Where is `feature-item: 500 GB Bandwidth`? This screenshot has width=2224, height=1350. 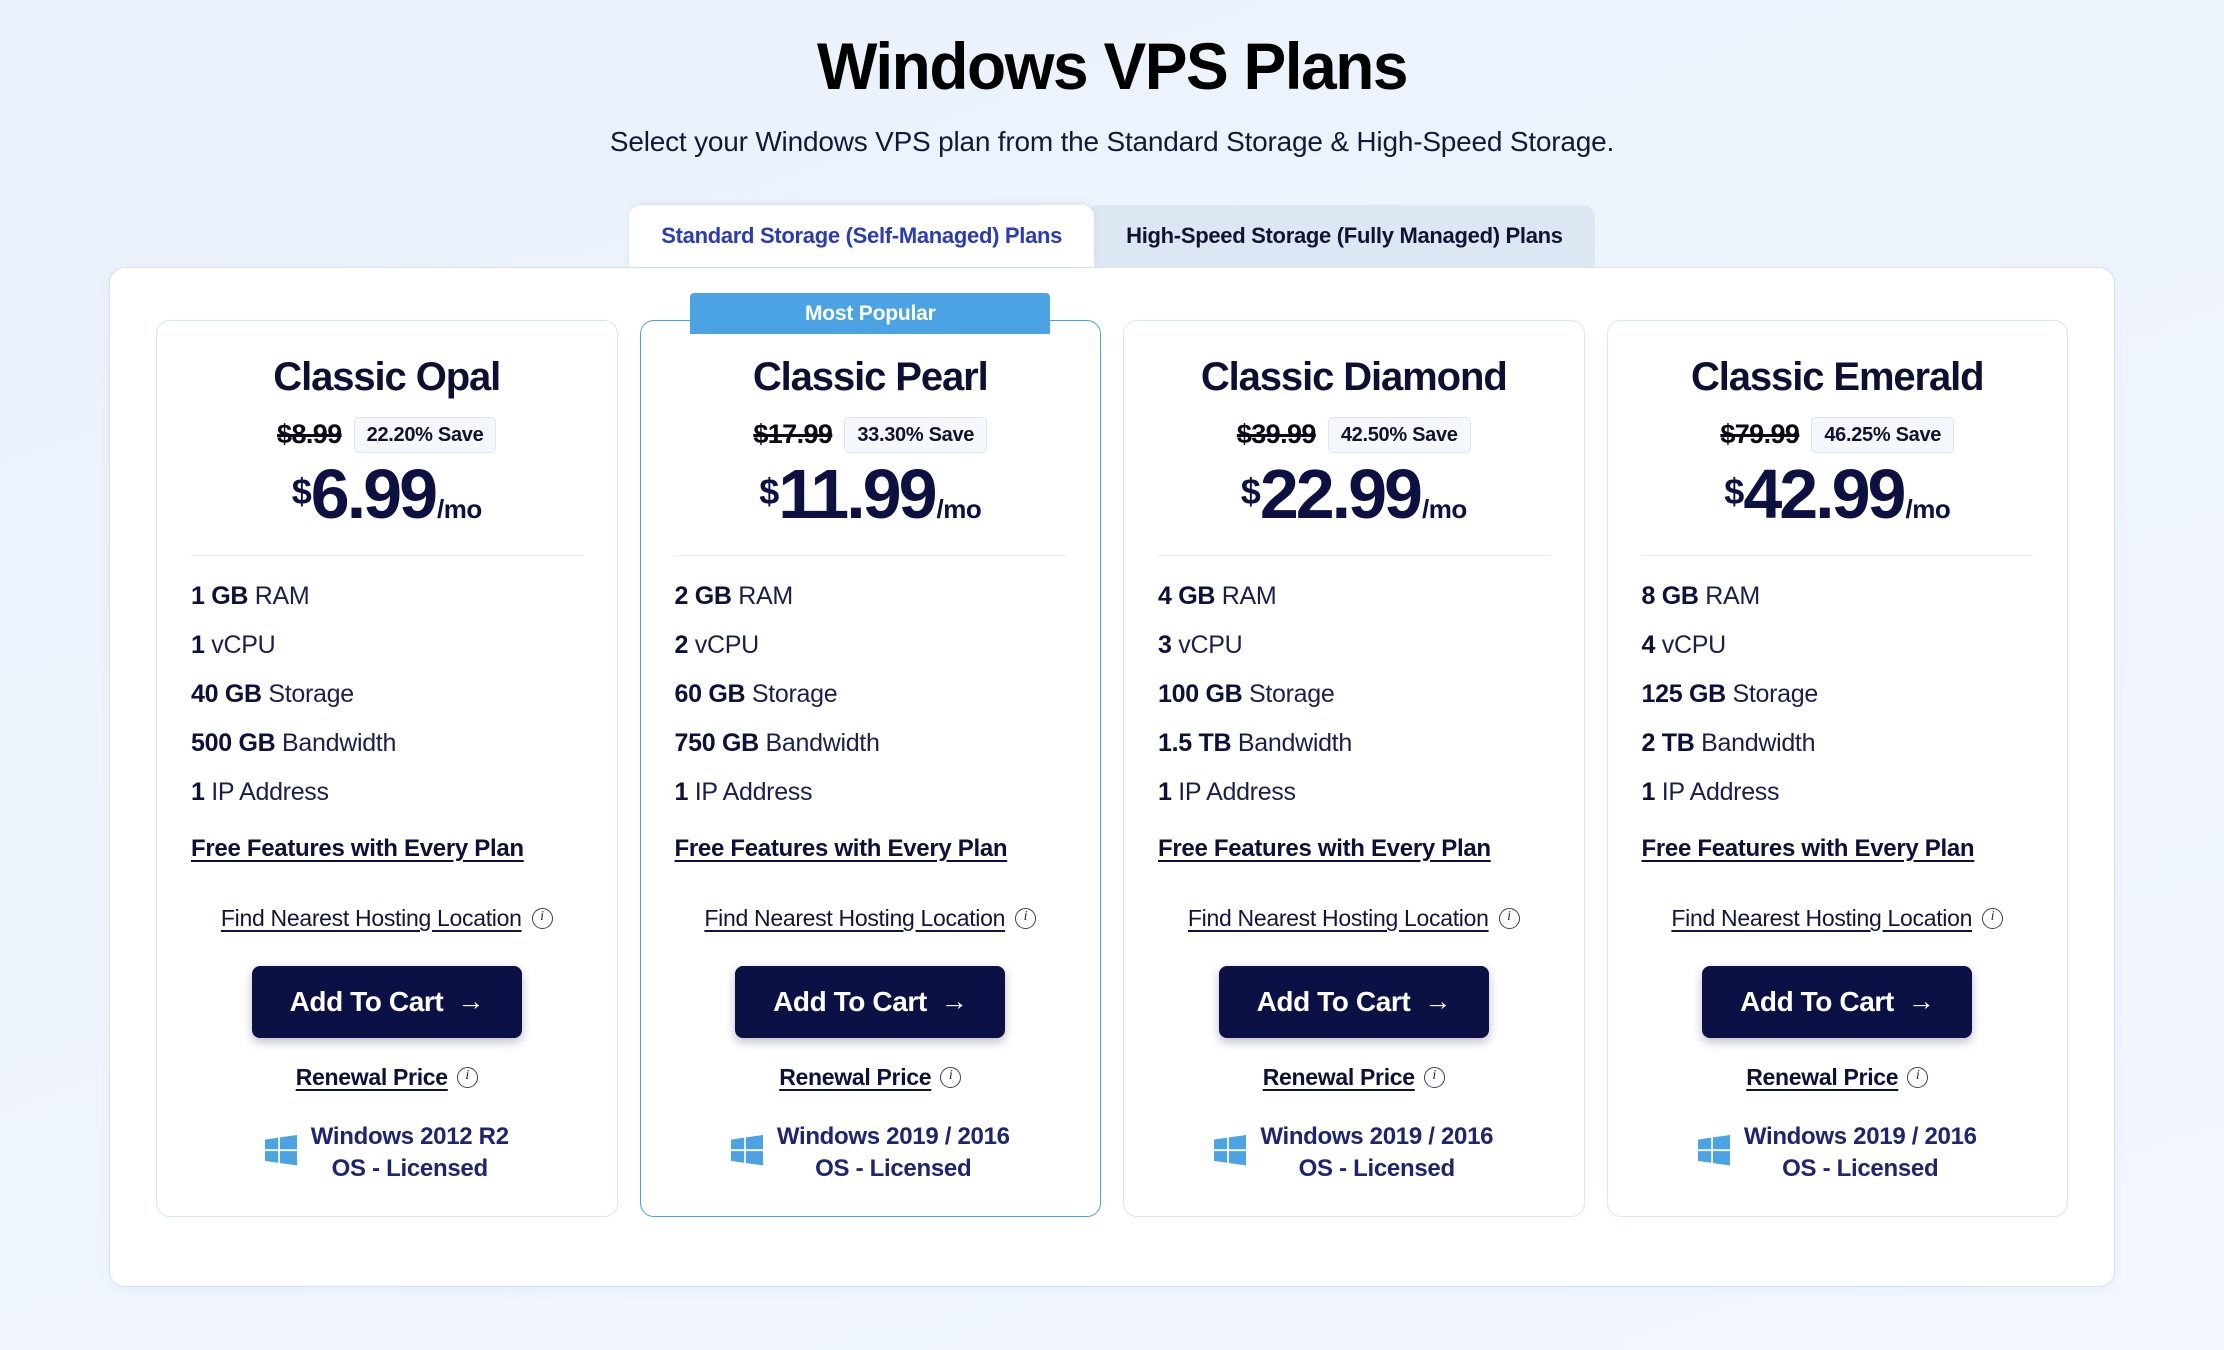 feature-item: 500 GB Bandwidth is located at coordinates (294, 742).